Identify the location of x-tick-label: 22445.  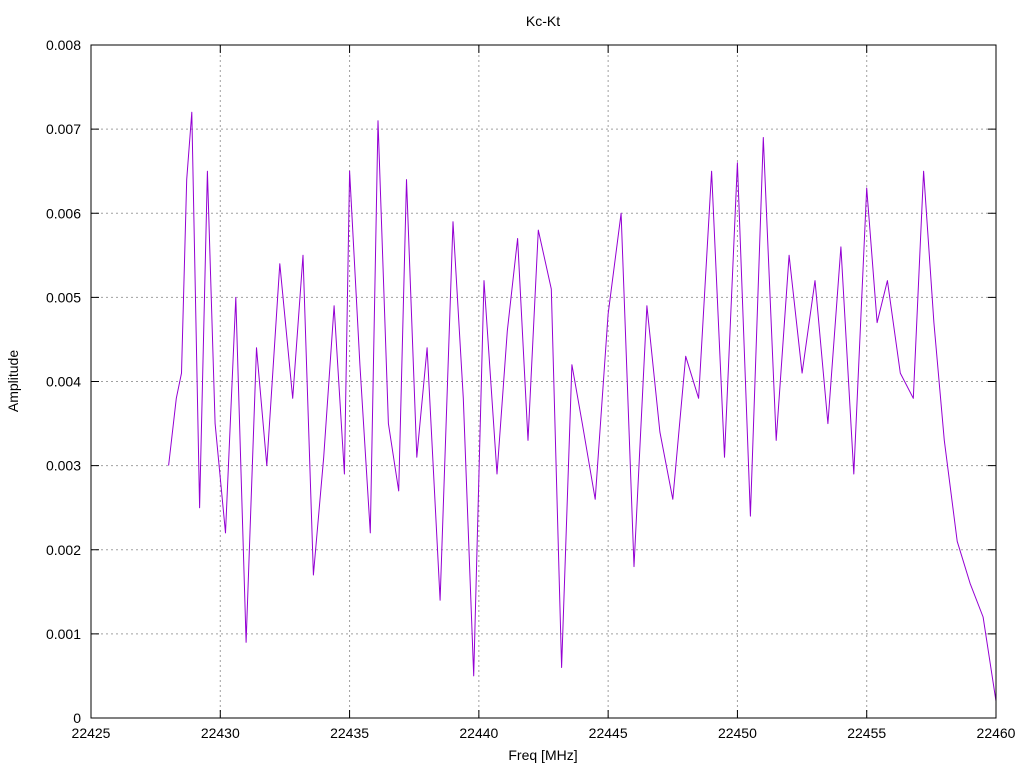
(608, 733).